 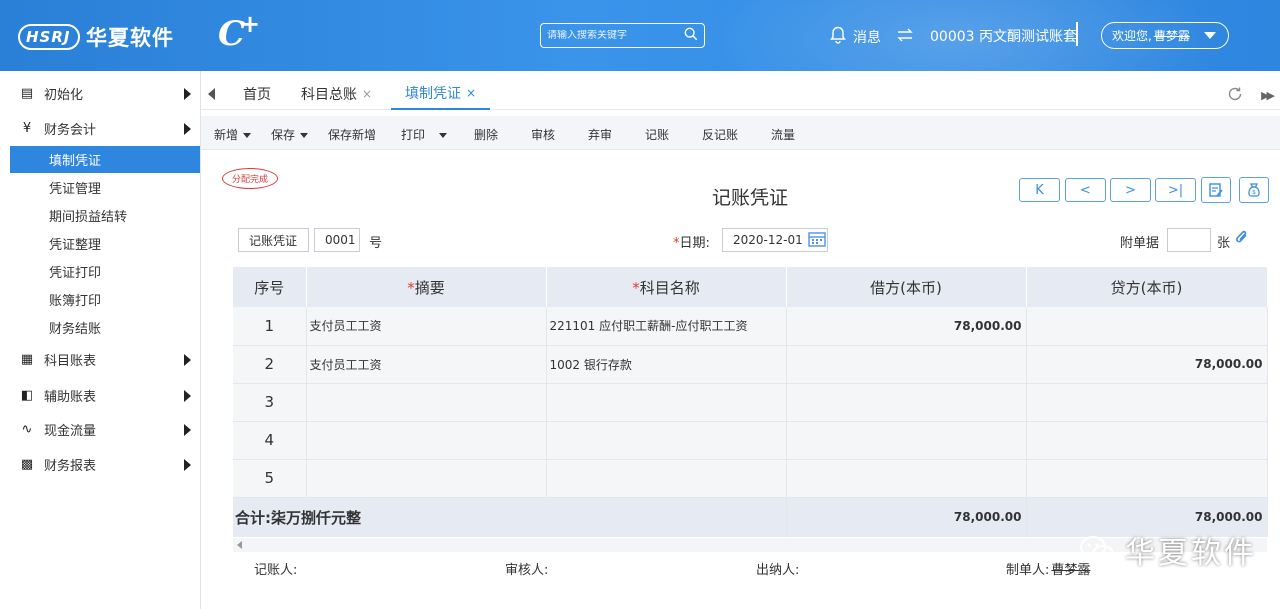 I want to click on brand-name: 华夏软件, so click(x=130, y=38).